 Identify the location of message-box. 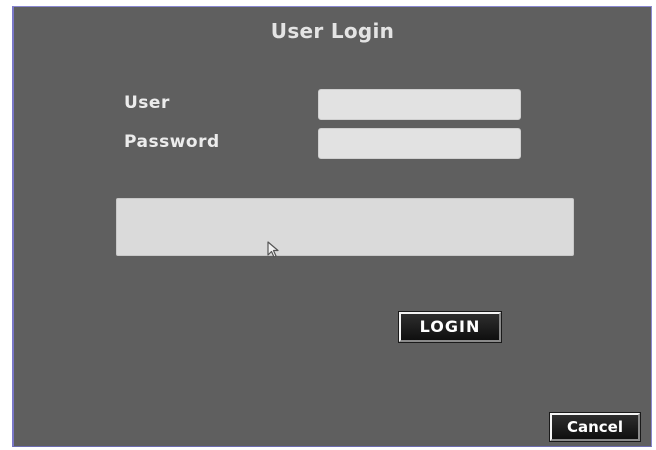
(345, 227).